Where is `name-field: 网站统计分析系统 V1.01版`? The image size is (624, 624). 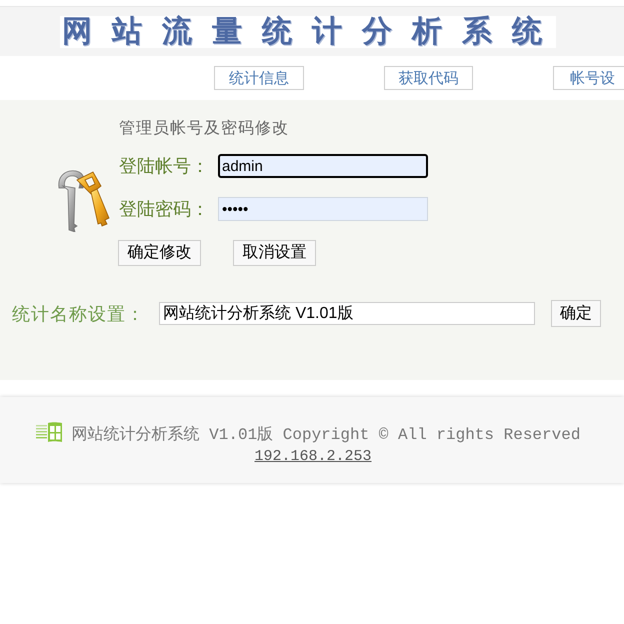
name-field: 网站统计分析系统 V1.01版 is located at coordinates (347, 313).